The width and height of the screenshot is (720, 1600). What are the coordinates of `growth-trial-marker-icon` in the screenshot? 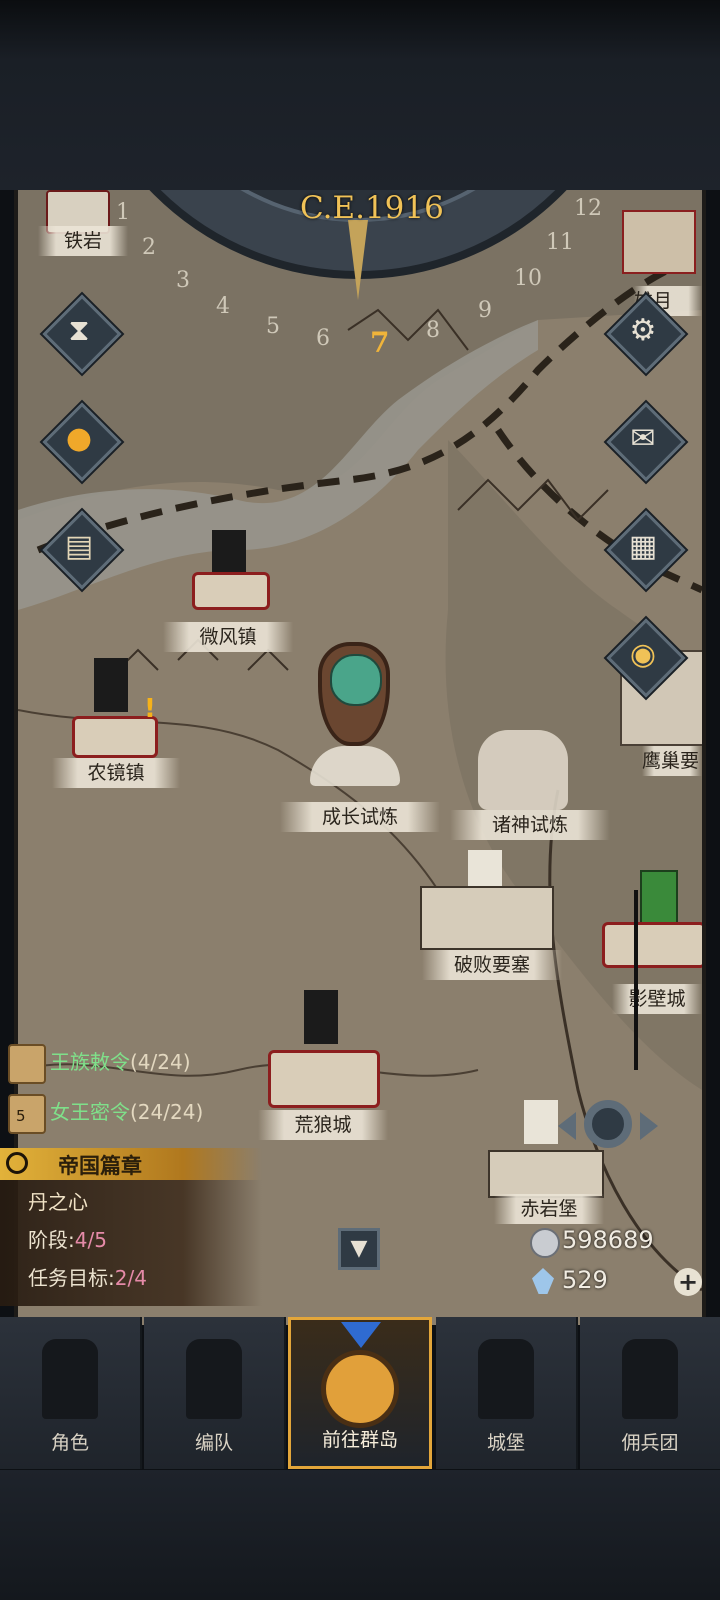 It's located at (355, 717).